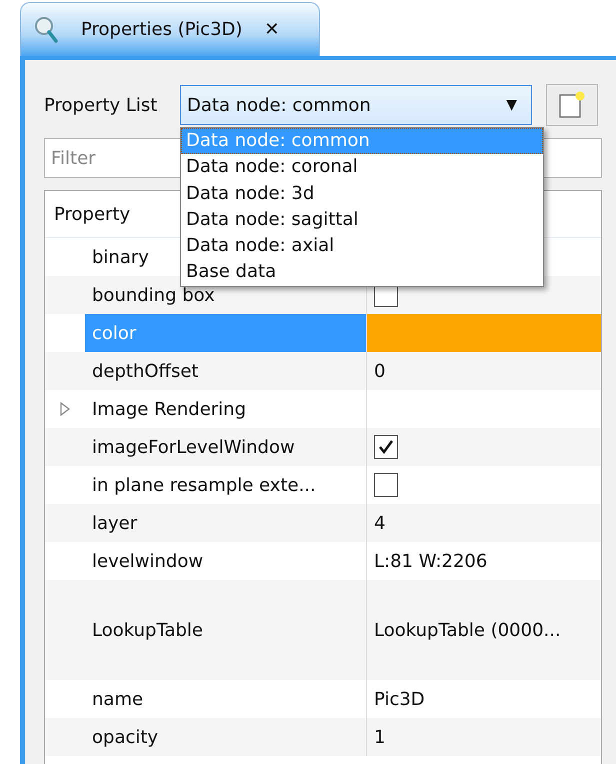 The height and width of the screenshot is (764, 616). Describe the element at coordinates (362, 246) in the screenshot. I see `dropdown-option: Data node: axial` at that location.